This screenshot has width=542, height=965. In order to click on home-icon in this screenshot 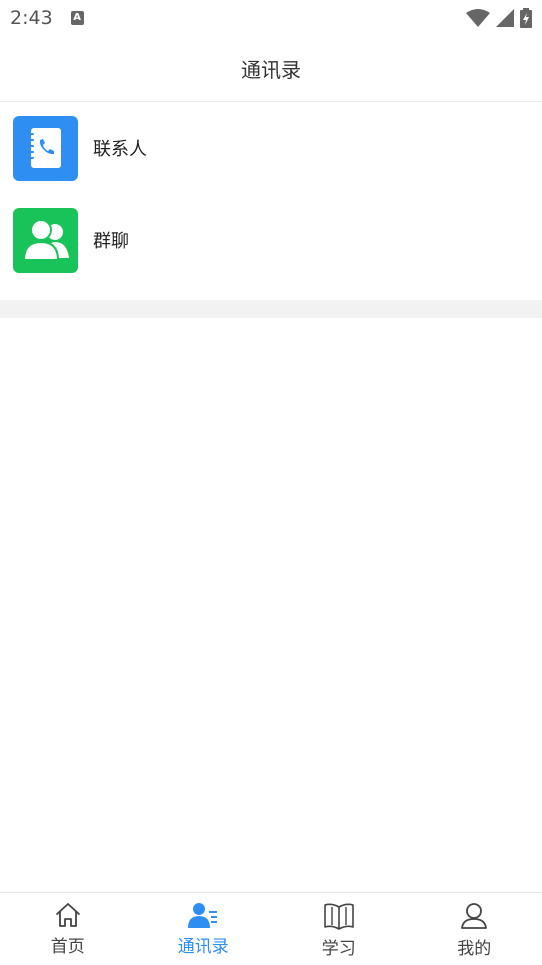, I will do `click(67, 915)`.